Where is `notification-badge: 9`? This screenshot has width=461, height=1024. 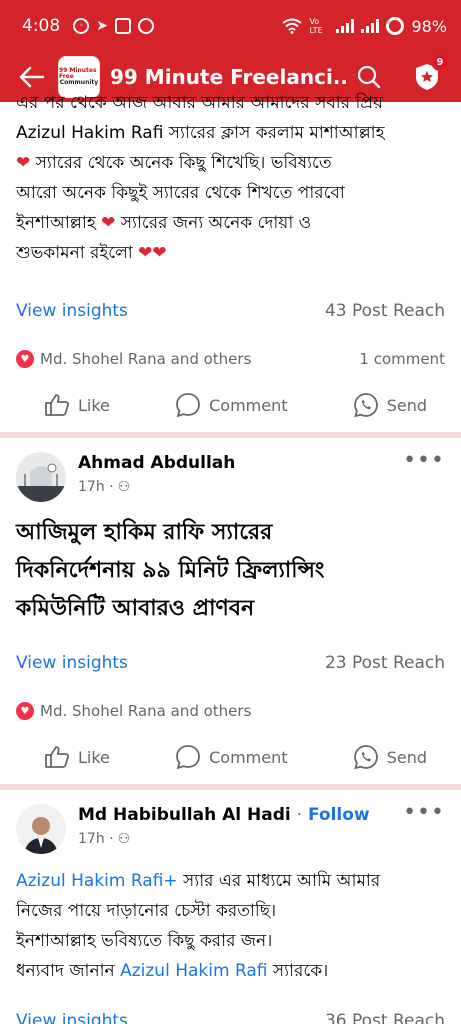 notification-badge: 9 is located at coordinates (440, 62).